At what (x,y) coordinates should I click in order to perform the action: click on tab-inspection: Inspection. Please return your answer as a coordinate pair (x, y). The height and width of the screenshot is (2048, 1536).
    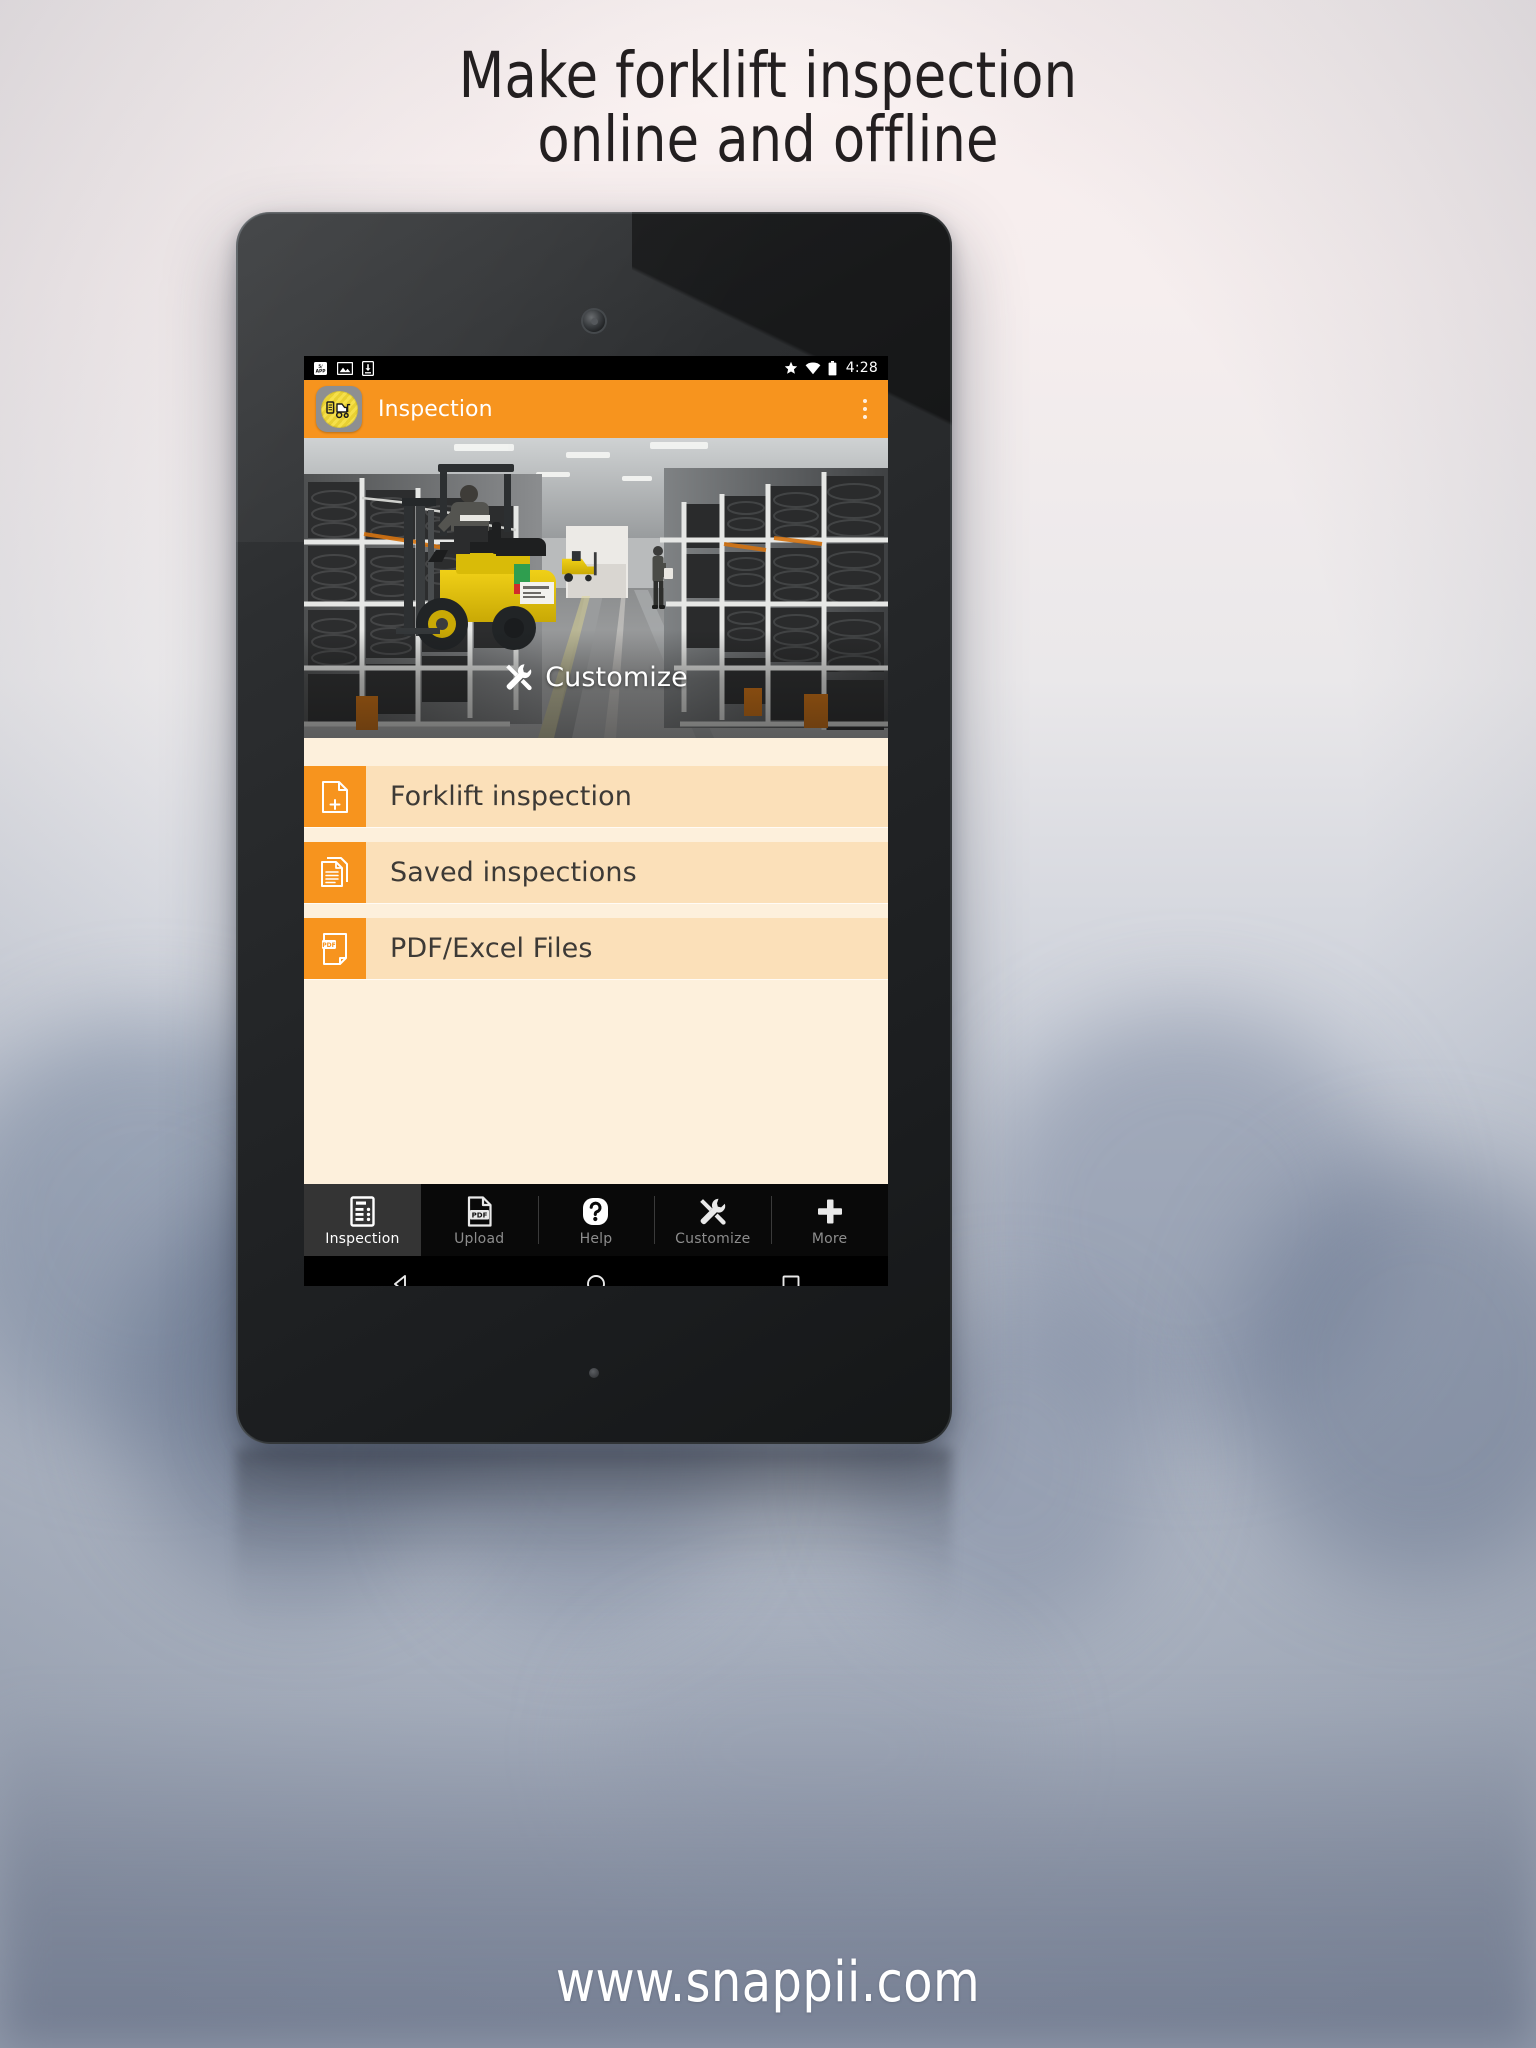
    Looking at the image, I should click on (362, 1220).